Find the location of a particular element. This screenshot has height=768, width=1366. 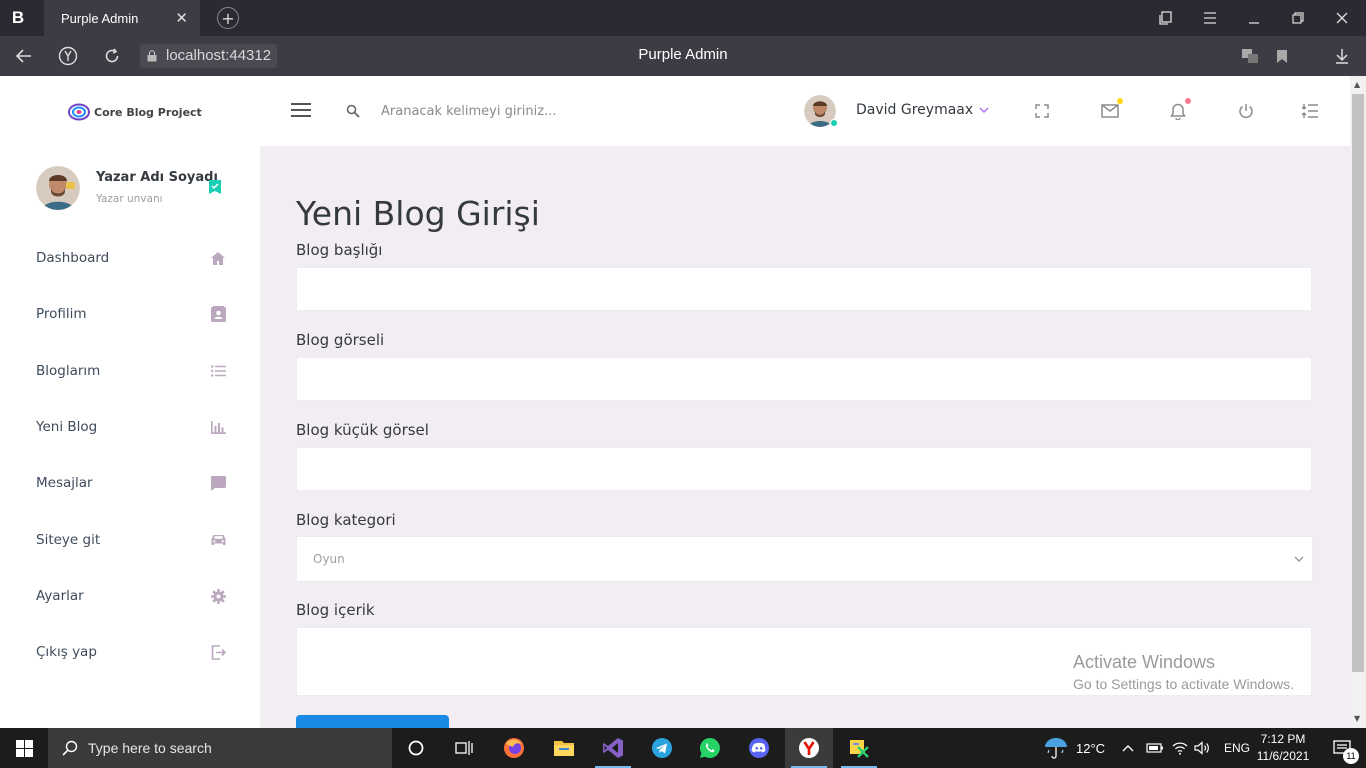

browser-logo: B is located at coordinates (18, 18).